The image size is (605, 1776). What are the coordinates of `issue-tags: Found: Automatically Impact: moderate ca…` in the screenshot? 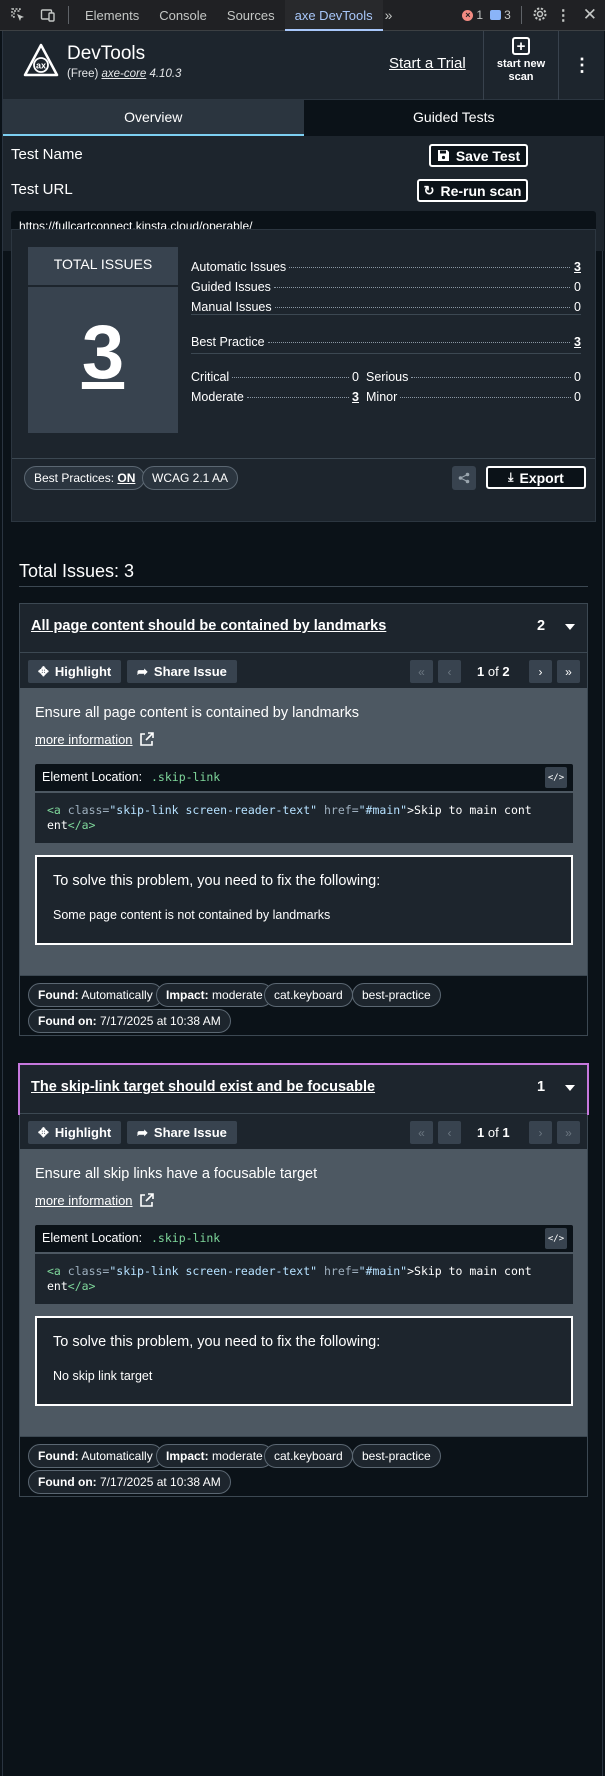 It's located at (303, 1005).